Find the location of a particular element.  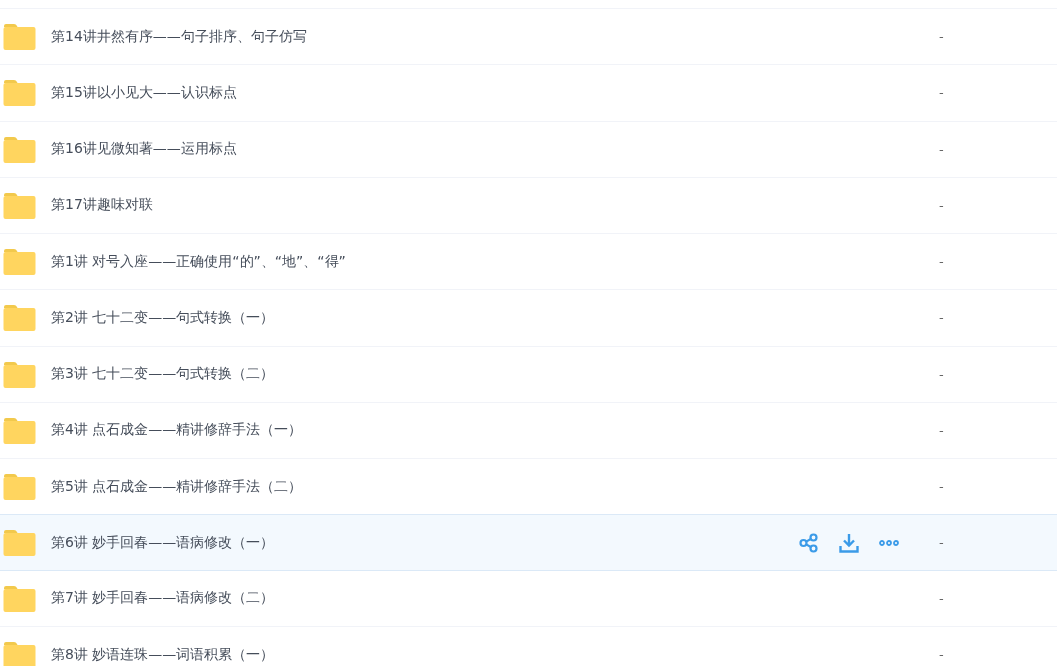

file-name: 第6讲 妙手回春——语病修改（一） is located at coordinates (423, 542).